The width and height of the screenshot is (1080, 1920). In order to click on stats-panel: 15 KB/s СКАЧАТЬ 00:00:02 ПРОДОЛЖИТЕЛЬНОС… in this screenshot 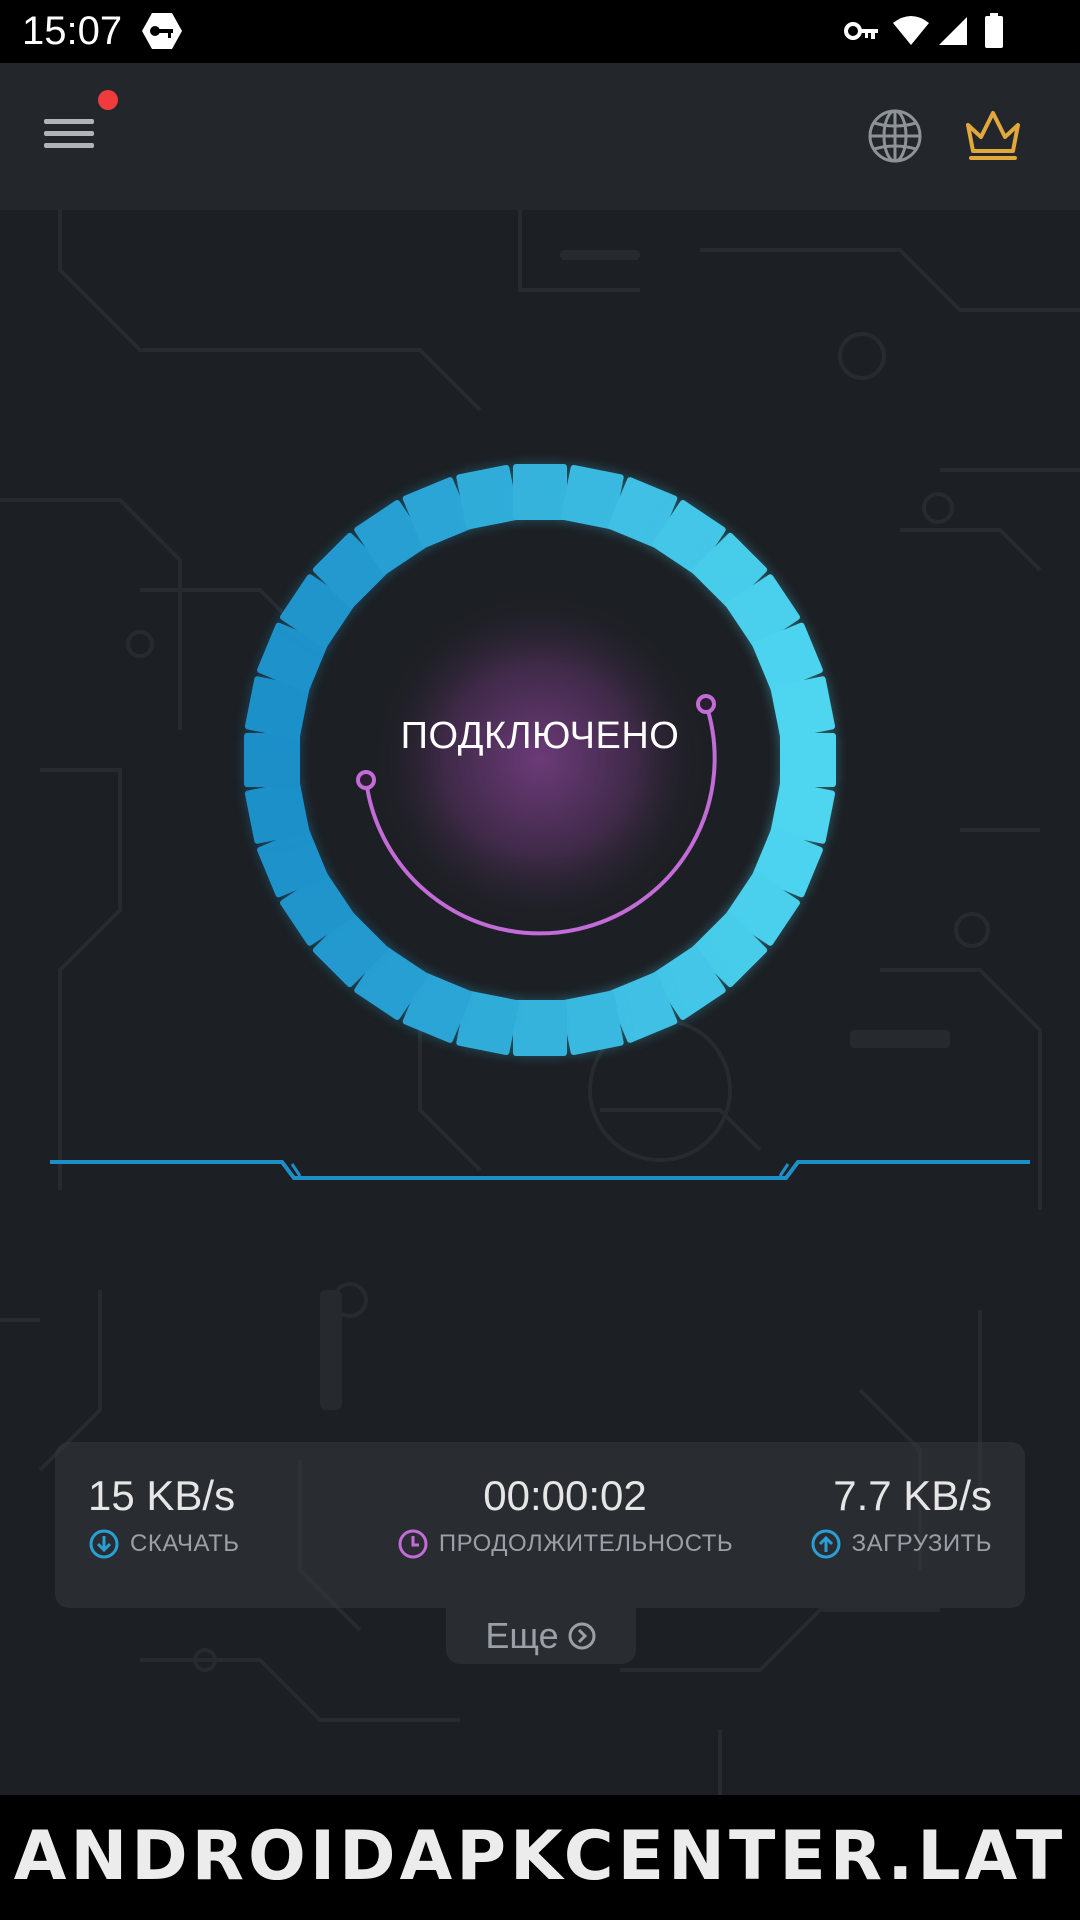, I will do `click(540, 1525)`.